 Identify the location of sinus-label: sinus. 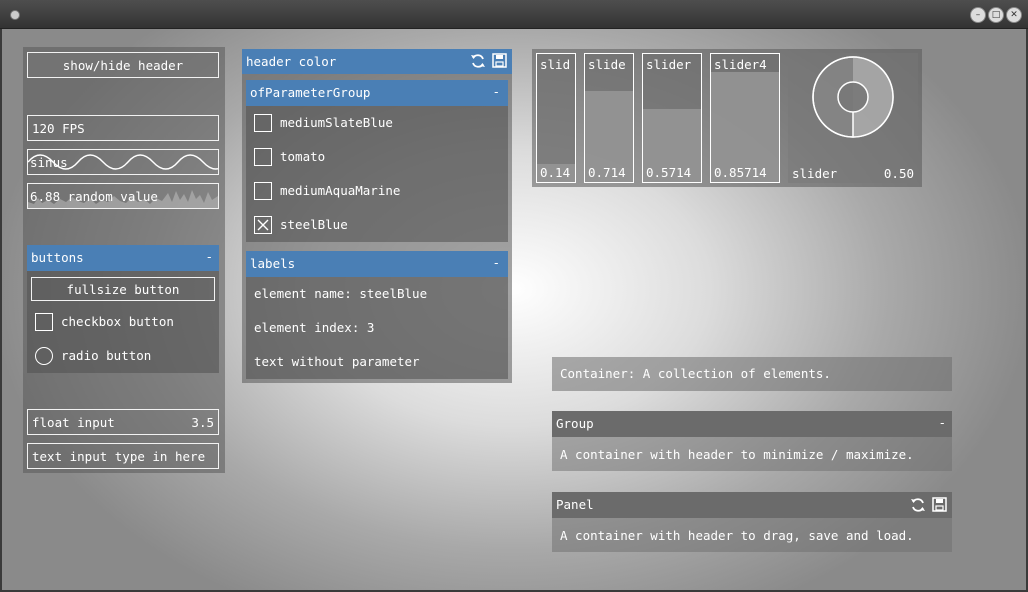
(49, 162).